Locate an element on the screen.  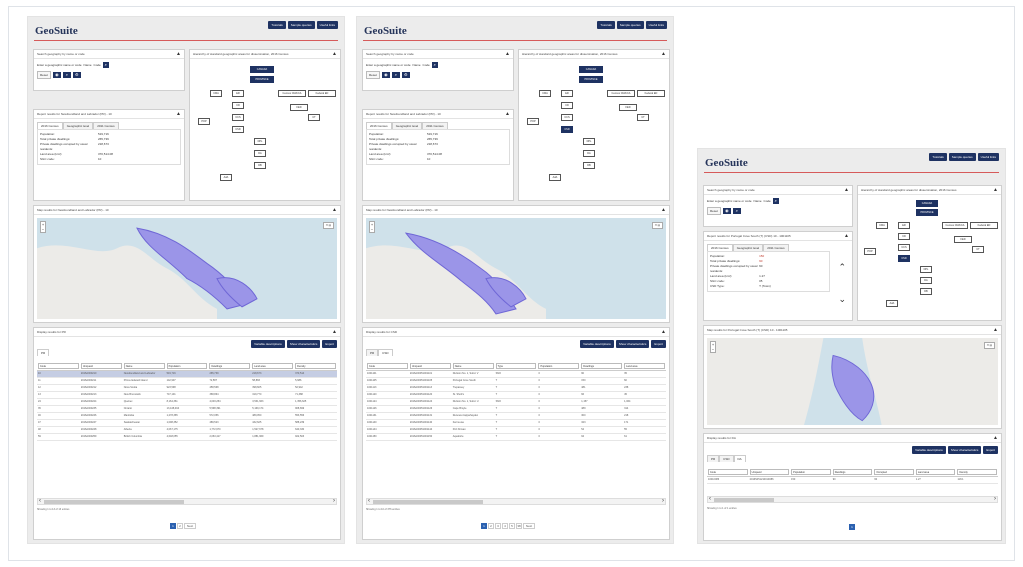
scroll-right-icon: › is located at coordinates (663, 501).